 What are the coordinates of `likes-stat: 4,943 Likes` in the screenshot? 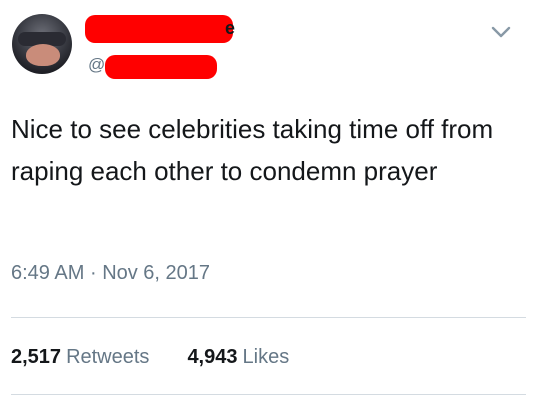 It's located at (238, 357).